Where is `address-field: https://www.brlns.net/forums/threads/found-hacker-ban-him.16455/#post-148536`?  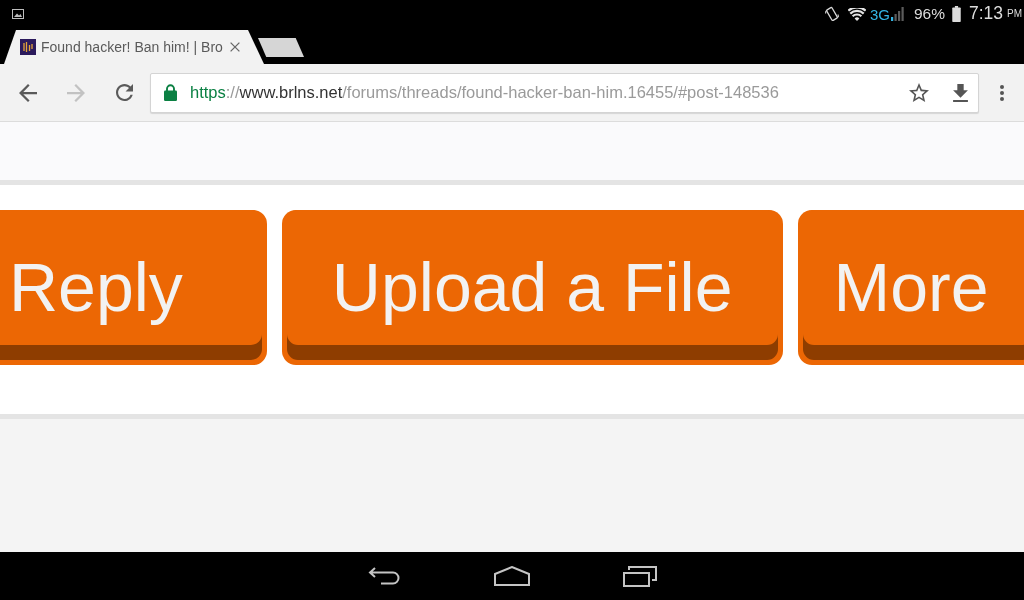
address-field: https://www.brlns.net/forums/threads/found-hacker-ban-him.16455/#post-148536 is located at coordinates (564, 92).